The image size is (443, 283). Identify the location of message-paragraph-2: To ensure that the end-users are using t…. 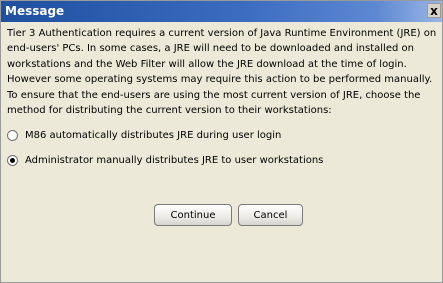
(214, 103).